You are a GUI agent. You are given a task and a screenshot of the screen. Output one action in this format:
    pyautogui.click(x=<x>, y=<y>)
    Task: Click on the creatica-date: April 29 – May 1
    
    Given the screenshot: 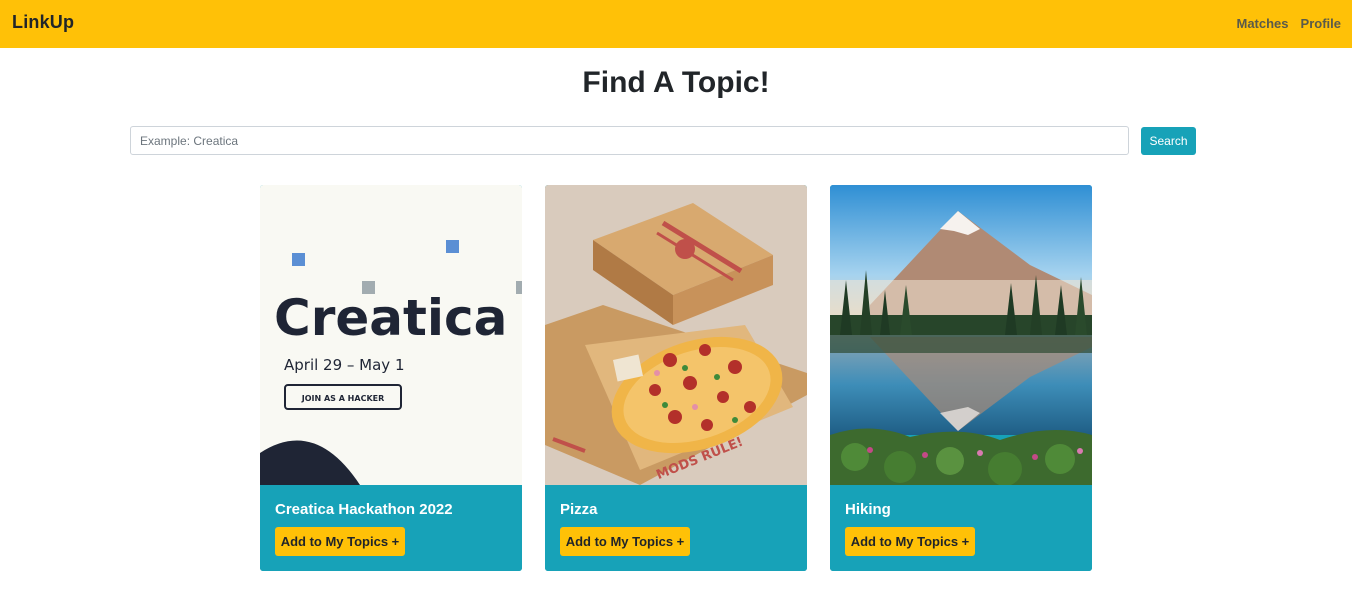 What is the action you would take?
    pyautogui.click(x=344, y=365)
    